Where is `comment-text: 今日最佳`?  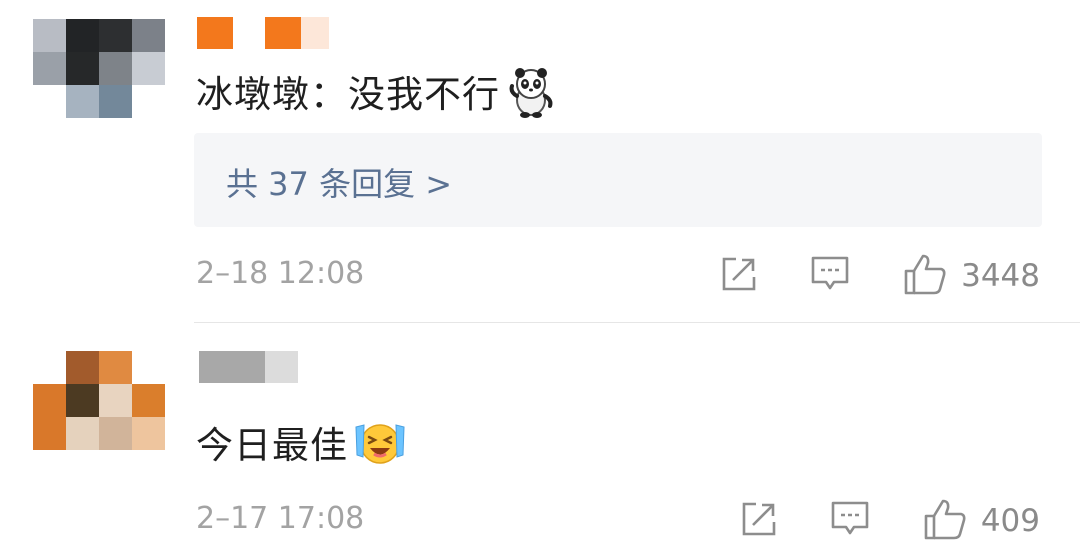
comment-text: 今日最佳 is located at coordinates (301, 445).